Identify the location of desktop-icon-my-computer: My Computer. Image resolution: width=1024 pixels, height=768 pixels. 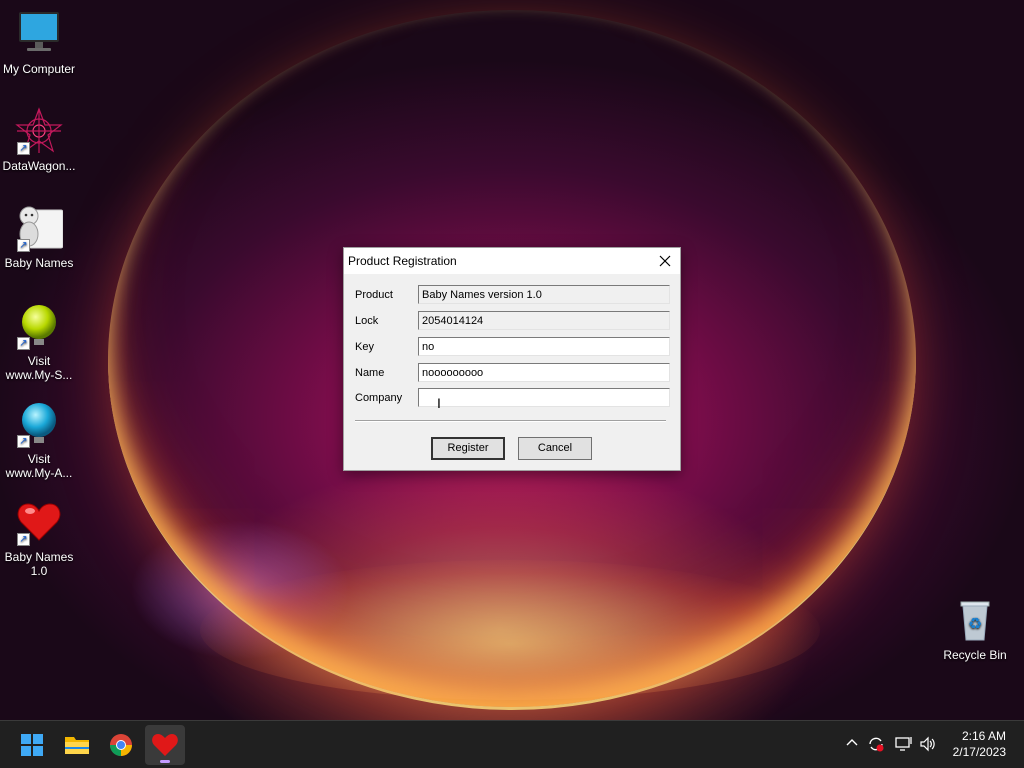
(39, 43).